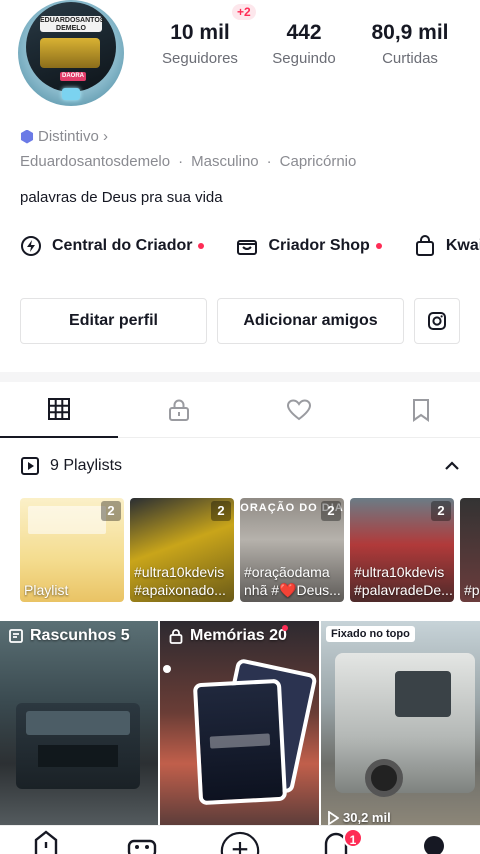  What do you see at coordinates (113, 321) in the screenshot?
I see `edit-profile-button: Editar perfil` at bounding box center [113, 321].